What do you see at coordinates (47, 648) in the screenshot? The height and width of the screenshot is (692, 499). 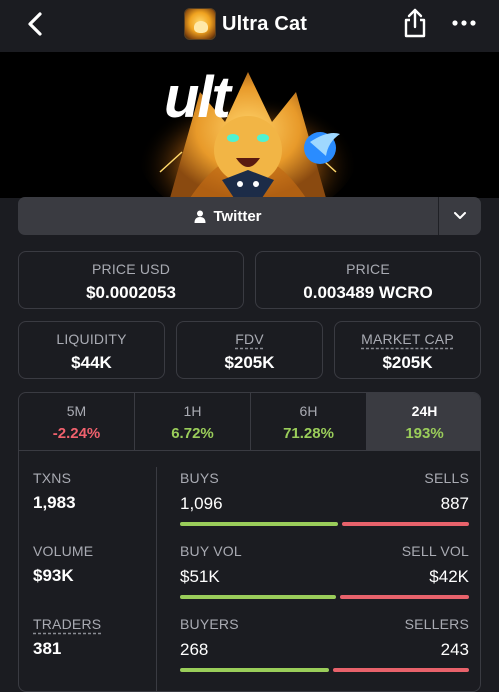 I see `traders-value: 381` at bounding box center [47, 648].